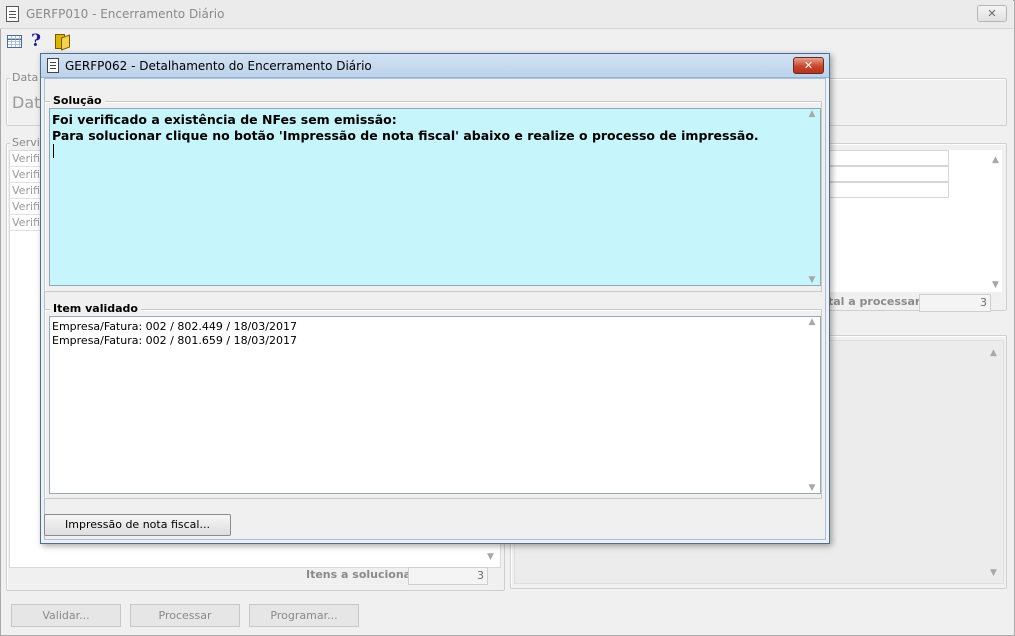 Image resolution: width=1015 pixels, height=636 pixels. Describe the element at coordinates (53, 151) in the screenshot. I see `text-caret` at that location.